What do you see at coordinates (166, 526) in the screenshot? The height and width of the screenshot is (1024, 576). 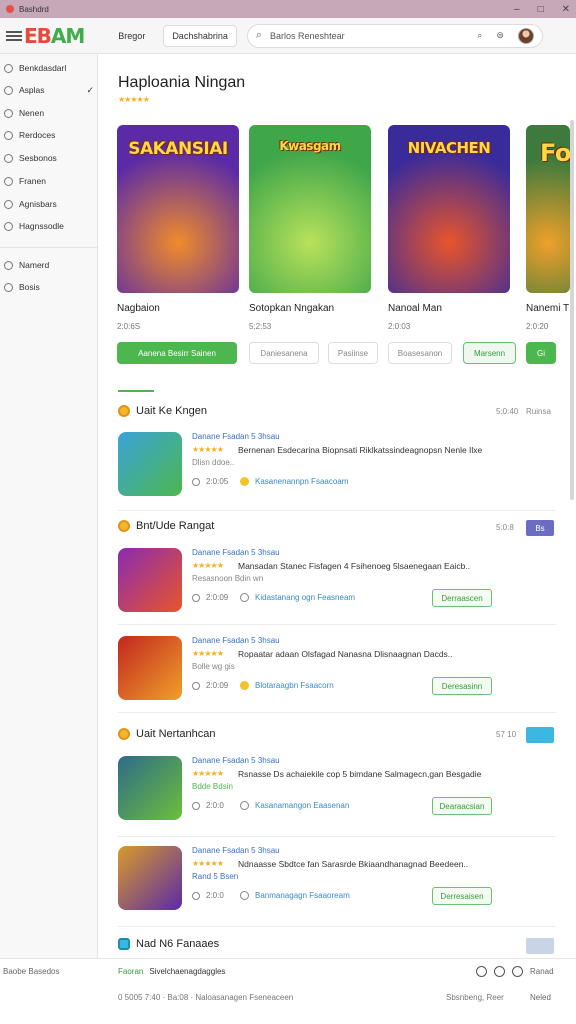 I see `section-header: Bnt/Ude Rangat` at bounding box center [166, 526].